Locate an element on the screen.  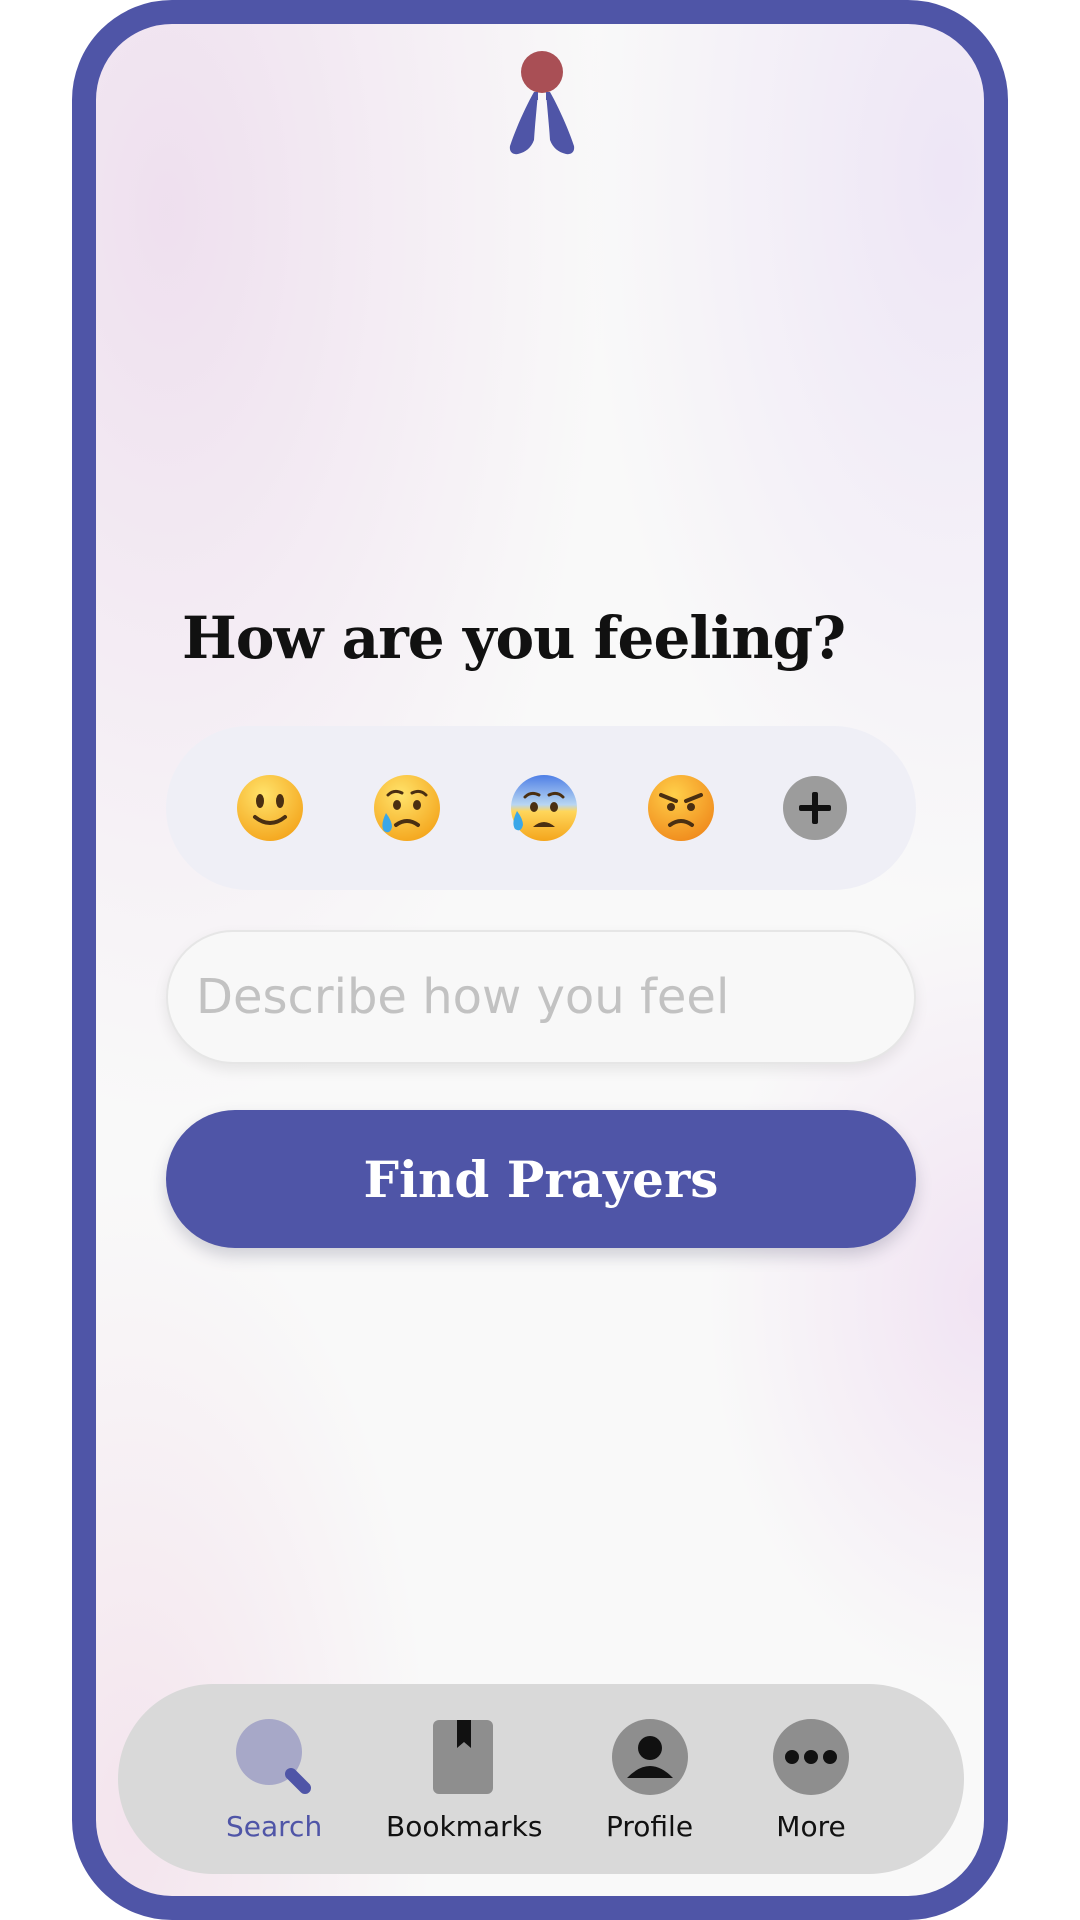
nav-label-profile: Profile is located at coordinates (650, 1826).